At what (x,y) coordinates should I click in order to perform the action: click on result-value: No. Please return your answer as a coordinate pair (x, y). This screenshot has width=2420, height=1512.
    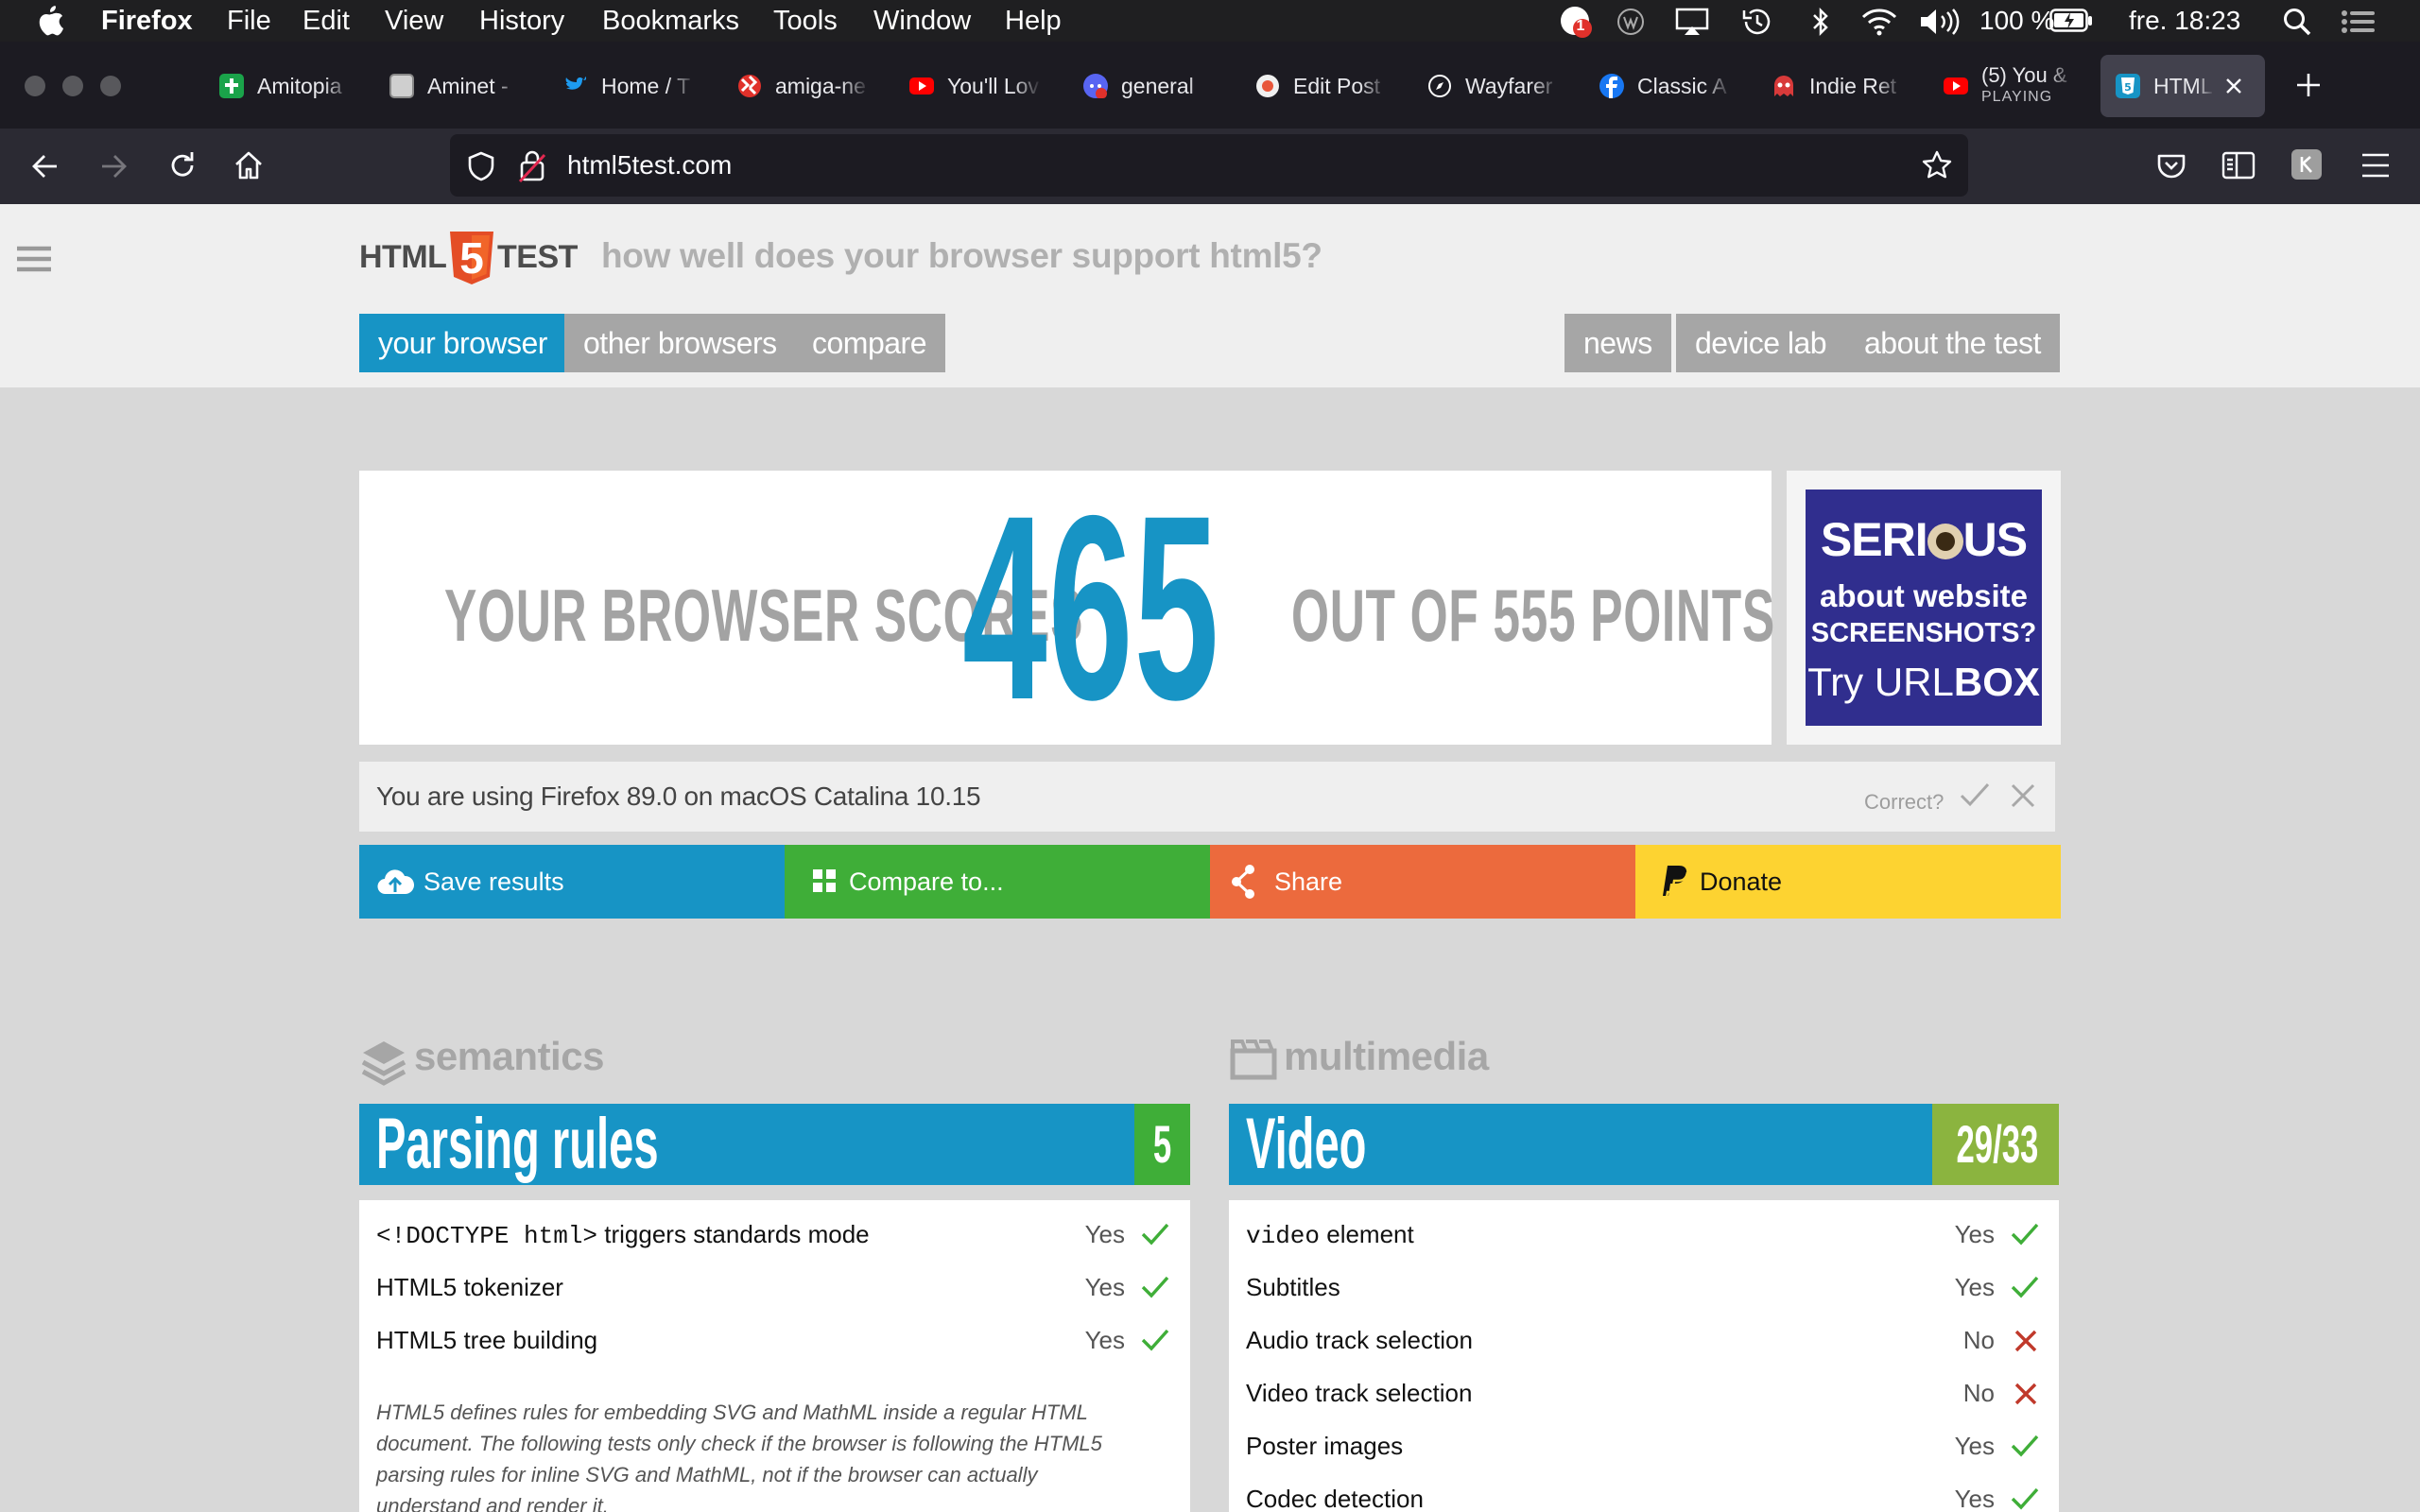
    Looking at the image, I should click on (1978, 1393).